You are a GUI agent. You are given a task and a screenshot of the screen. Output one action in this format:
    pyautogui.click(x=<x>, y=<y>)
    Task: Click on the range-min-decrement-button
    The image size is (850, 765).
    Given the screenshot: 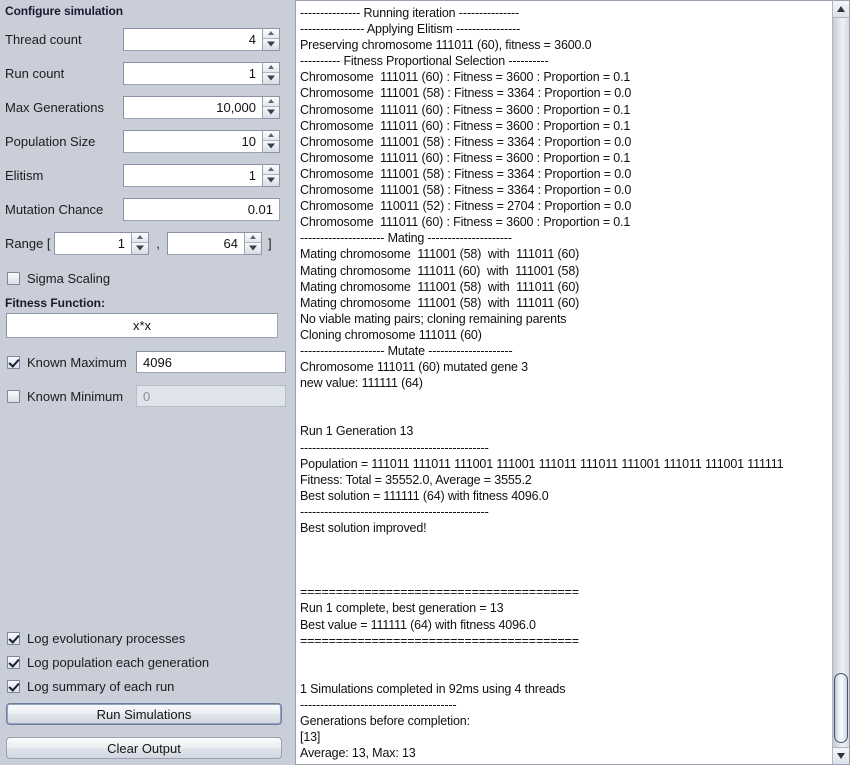 What is the action you would take?
    pyautogui.click(x=140, y=248)
    